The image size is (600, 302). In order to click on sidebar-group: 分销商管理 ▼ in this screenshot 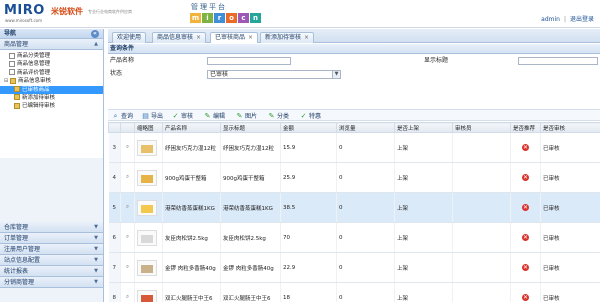, I will do `click(51, 282)`.